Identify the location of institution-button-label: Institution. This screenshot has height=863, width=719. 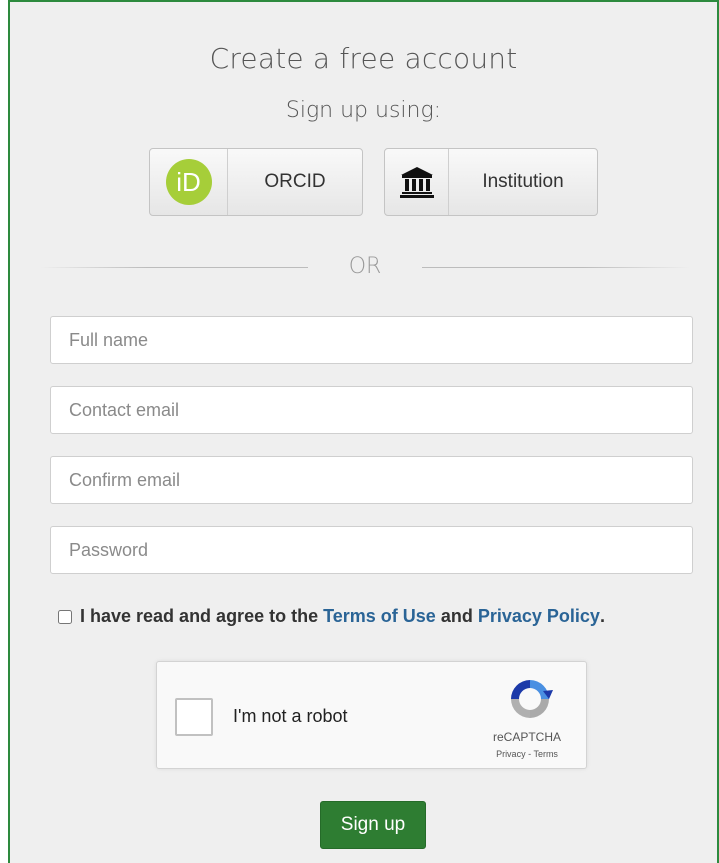
(523, 181).